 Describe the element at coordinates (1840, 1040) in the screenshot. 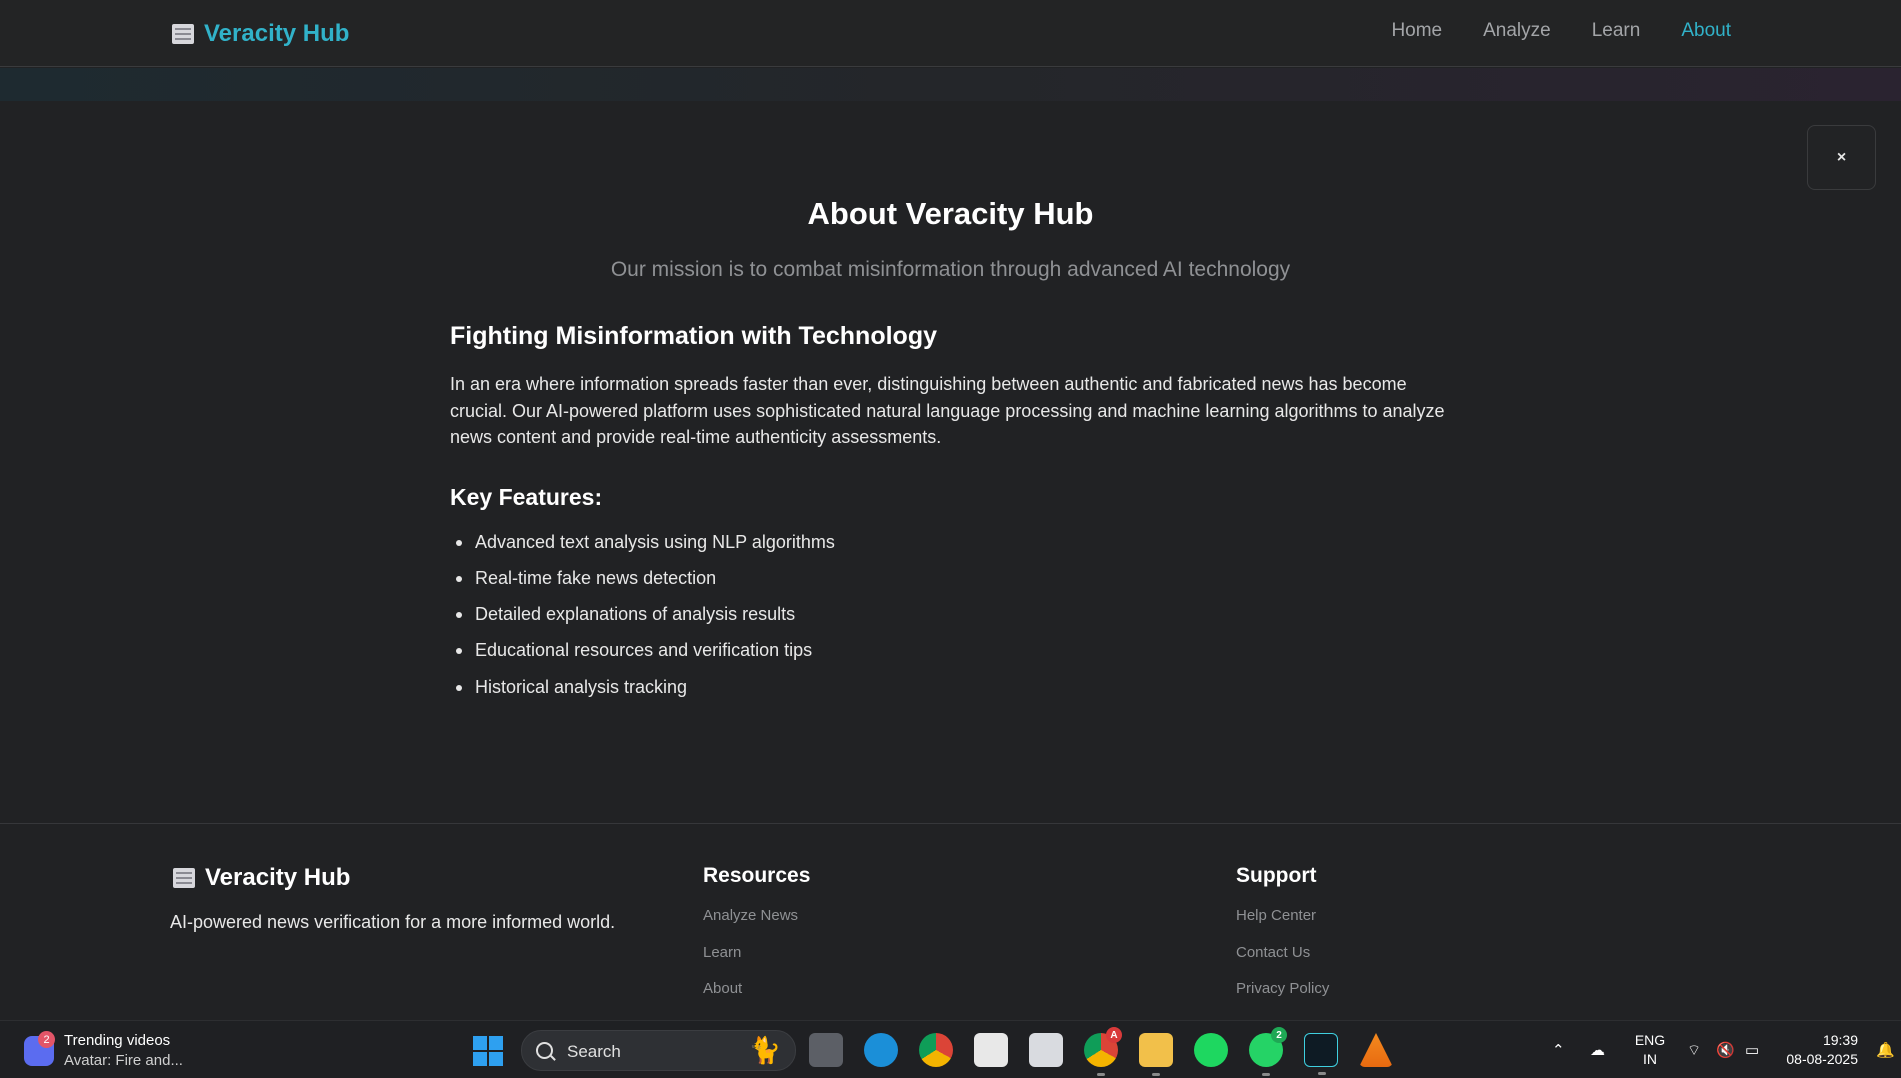

I see `clock-time: 19:39` at that location.